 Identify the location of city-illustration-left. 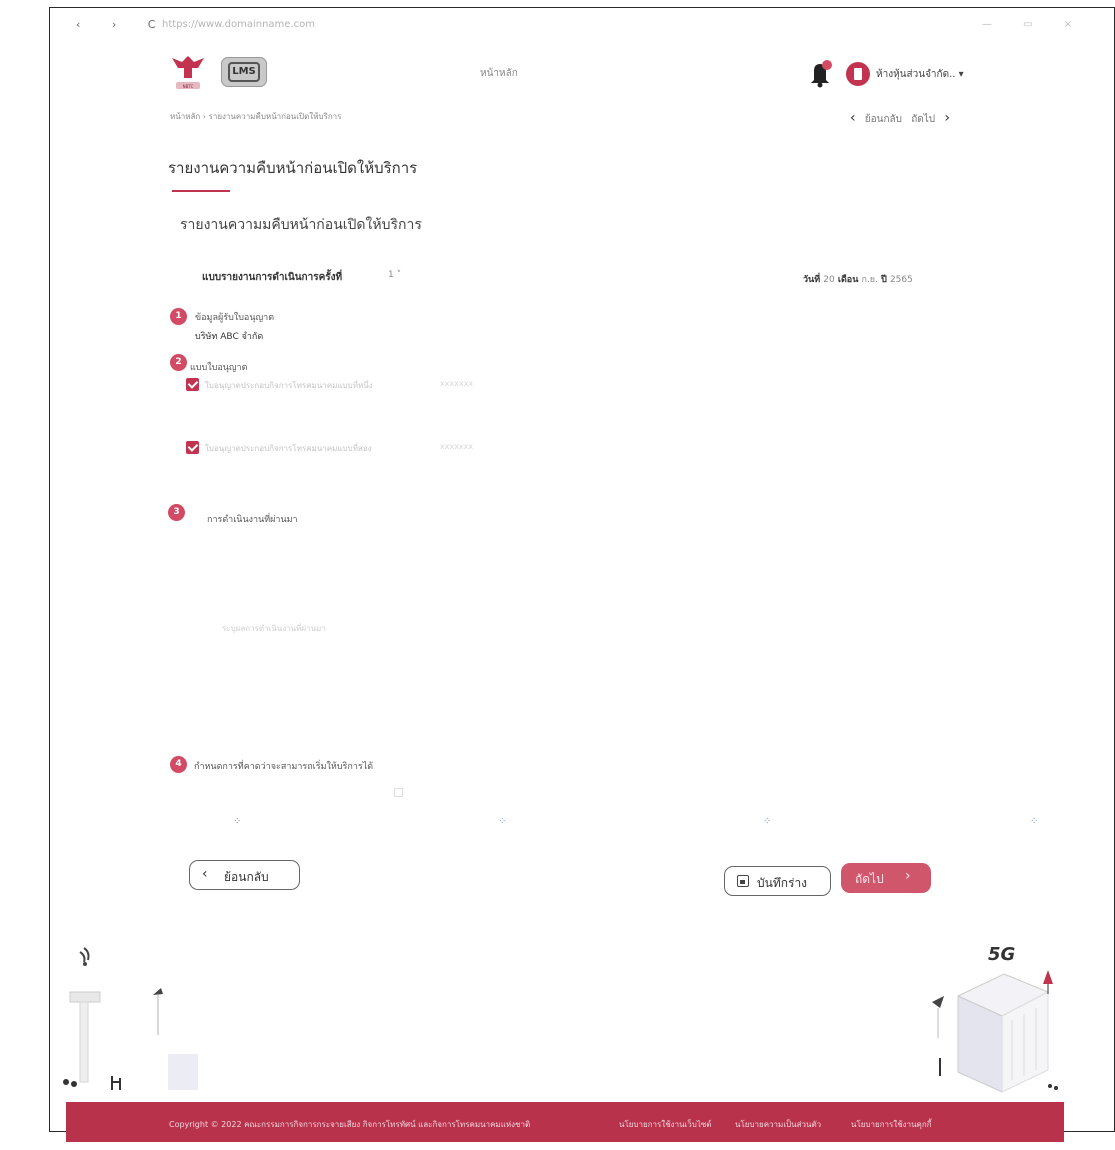
(130, 1018).